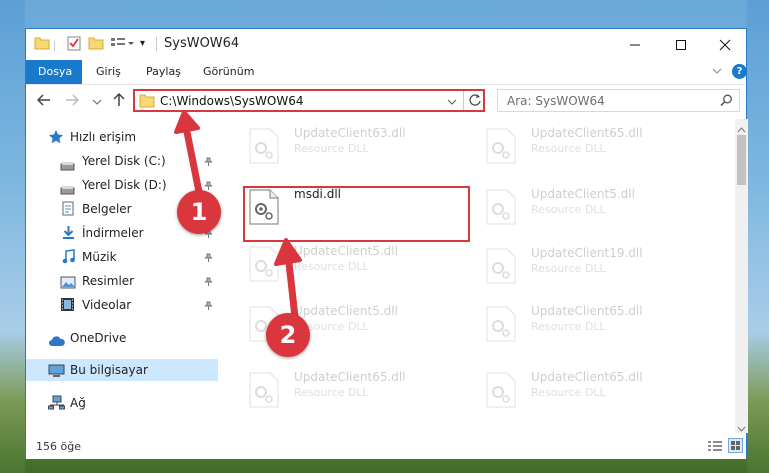 This screenshot has height=473, width=769. What do you see at coordinates (725, 44) in the screenshot?
I see `close-button` at bounding box center [725, 44].